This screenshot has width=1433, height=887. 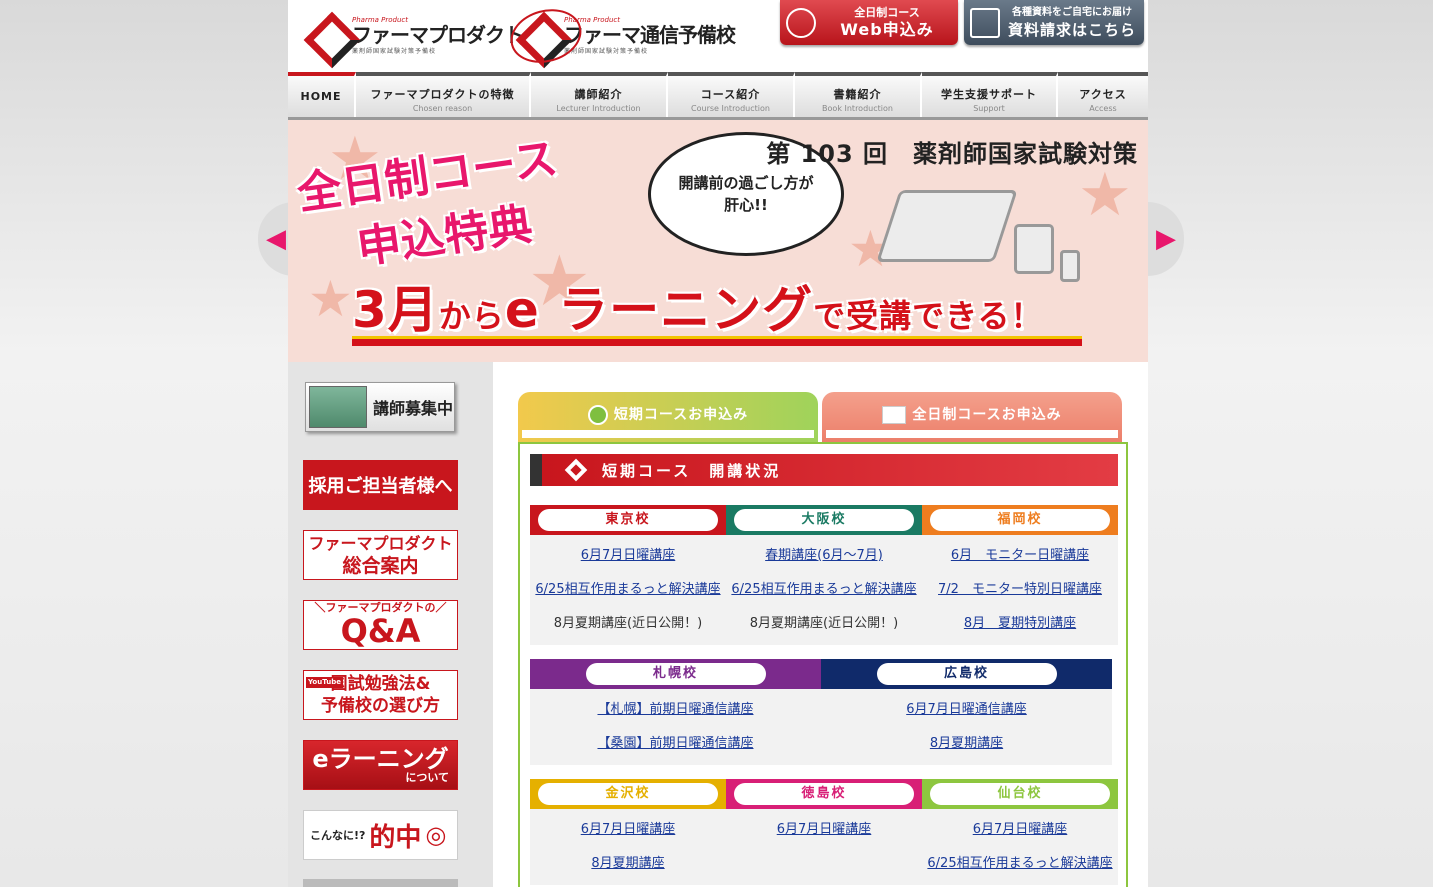 I want to click on course-link: 【桑園】前期日曜通信講座, so click(x=675, y=744).